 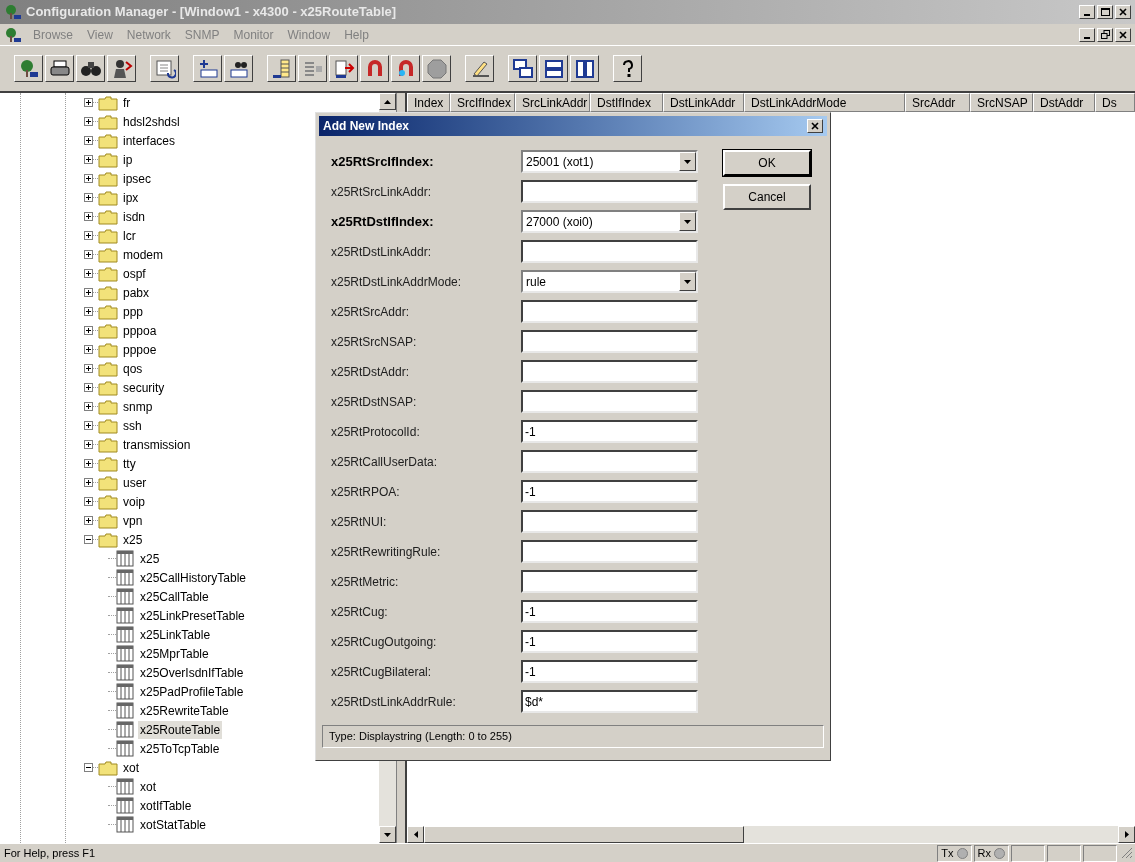 What do you see at coordinates (129, 235) in the screenshot?
I see `tree-item: lcr` at bounding box center [129, 235].